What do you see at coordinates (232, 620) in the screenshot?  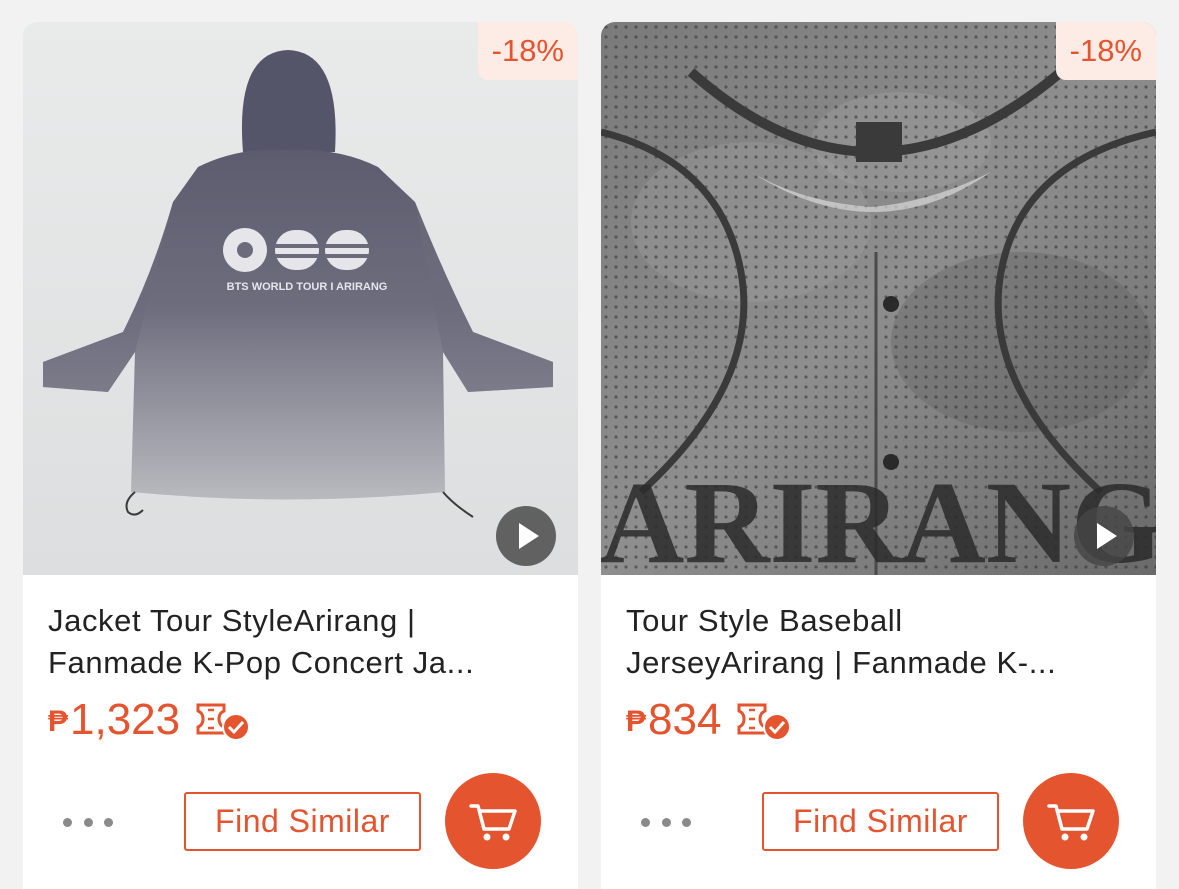 I see `product-title-line: Jacket Tour StyleArirang |` at bounding box center [232, 620].